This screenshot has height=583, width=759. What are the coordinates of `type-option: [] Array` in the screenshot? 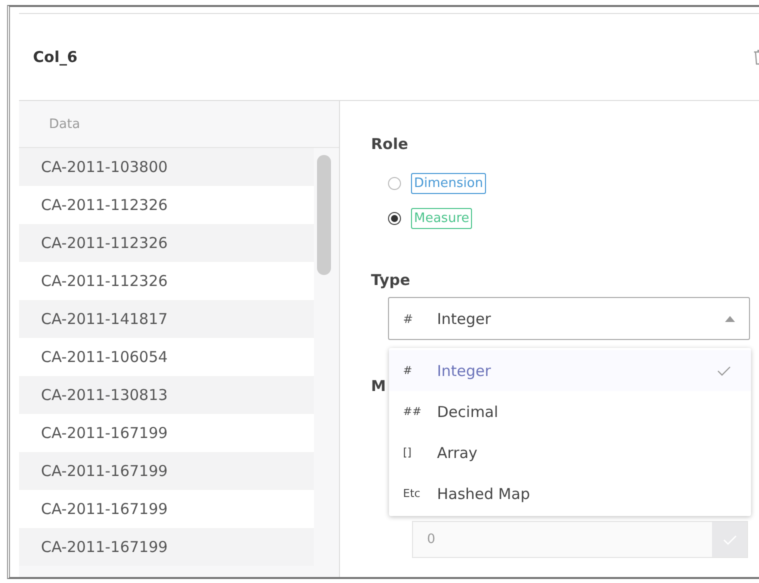 It's located at (570, 452).